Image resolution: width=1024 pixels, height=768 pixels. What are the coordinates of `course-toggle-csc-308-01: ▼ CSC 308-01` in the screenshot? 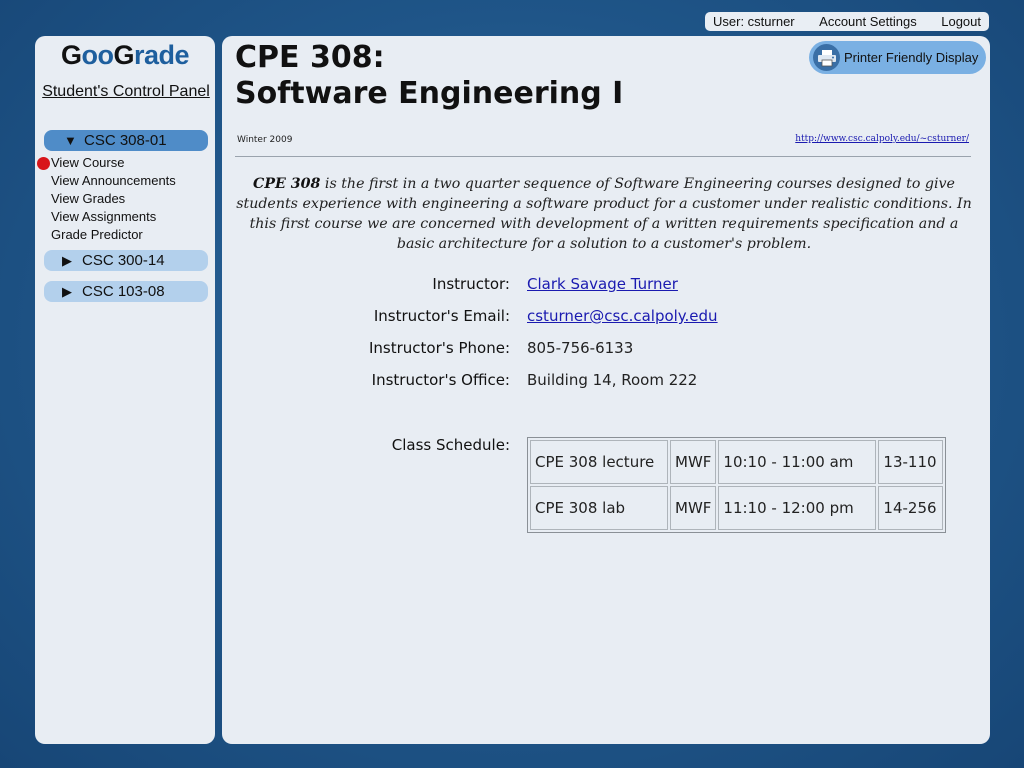 It's located at (126, 140).